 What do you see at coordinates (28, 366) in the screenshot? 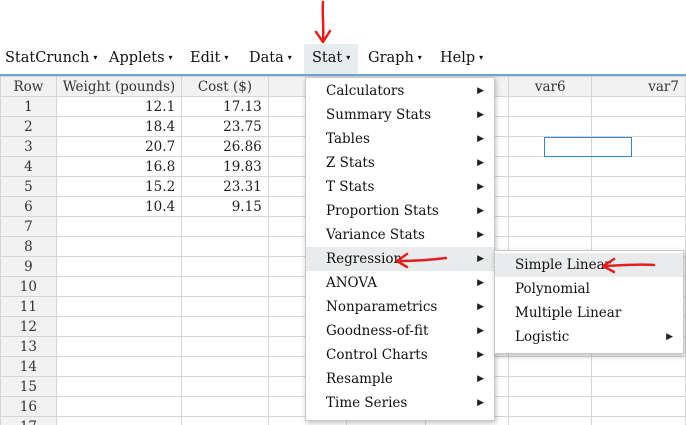
I see `row-number-cell: 14` at bounding box center [28, 366].